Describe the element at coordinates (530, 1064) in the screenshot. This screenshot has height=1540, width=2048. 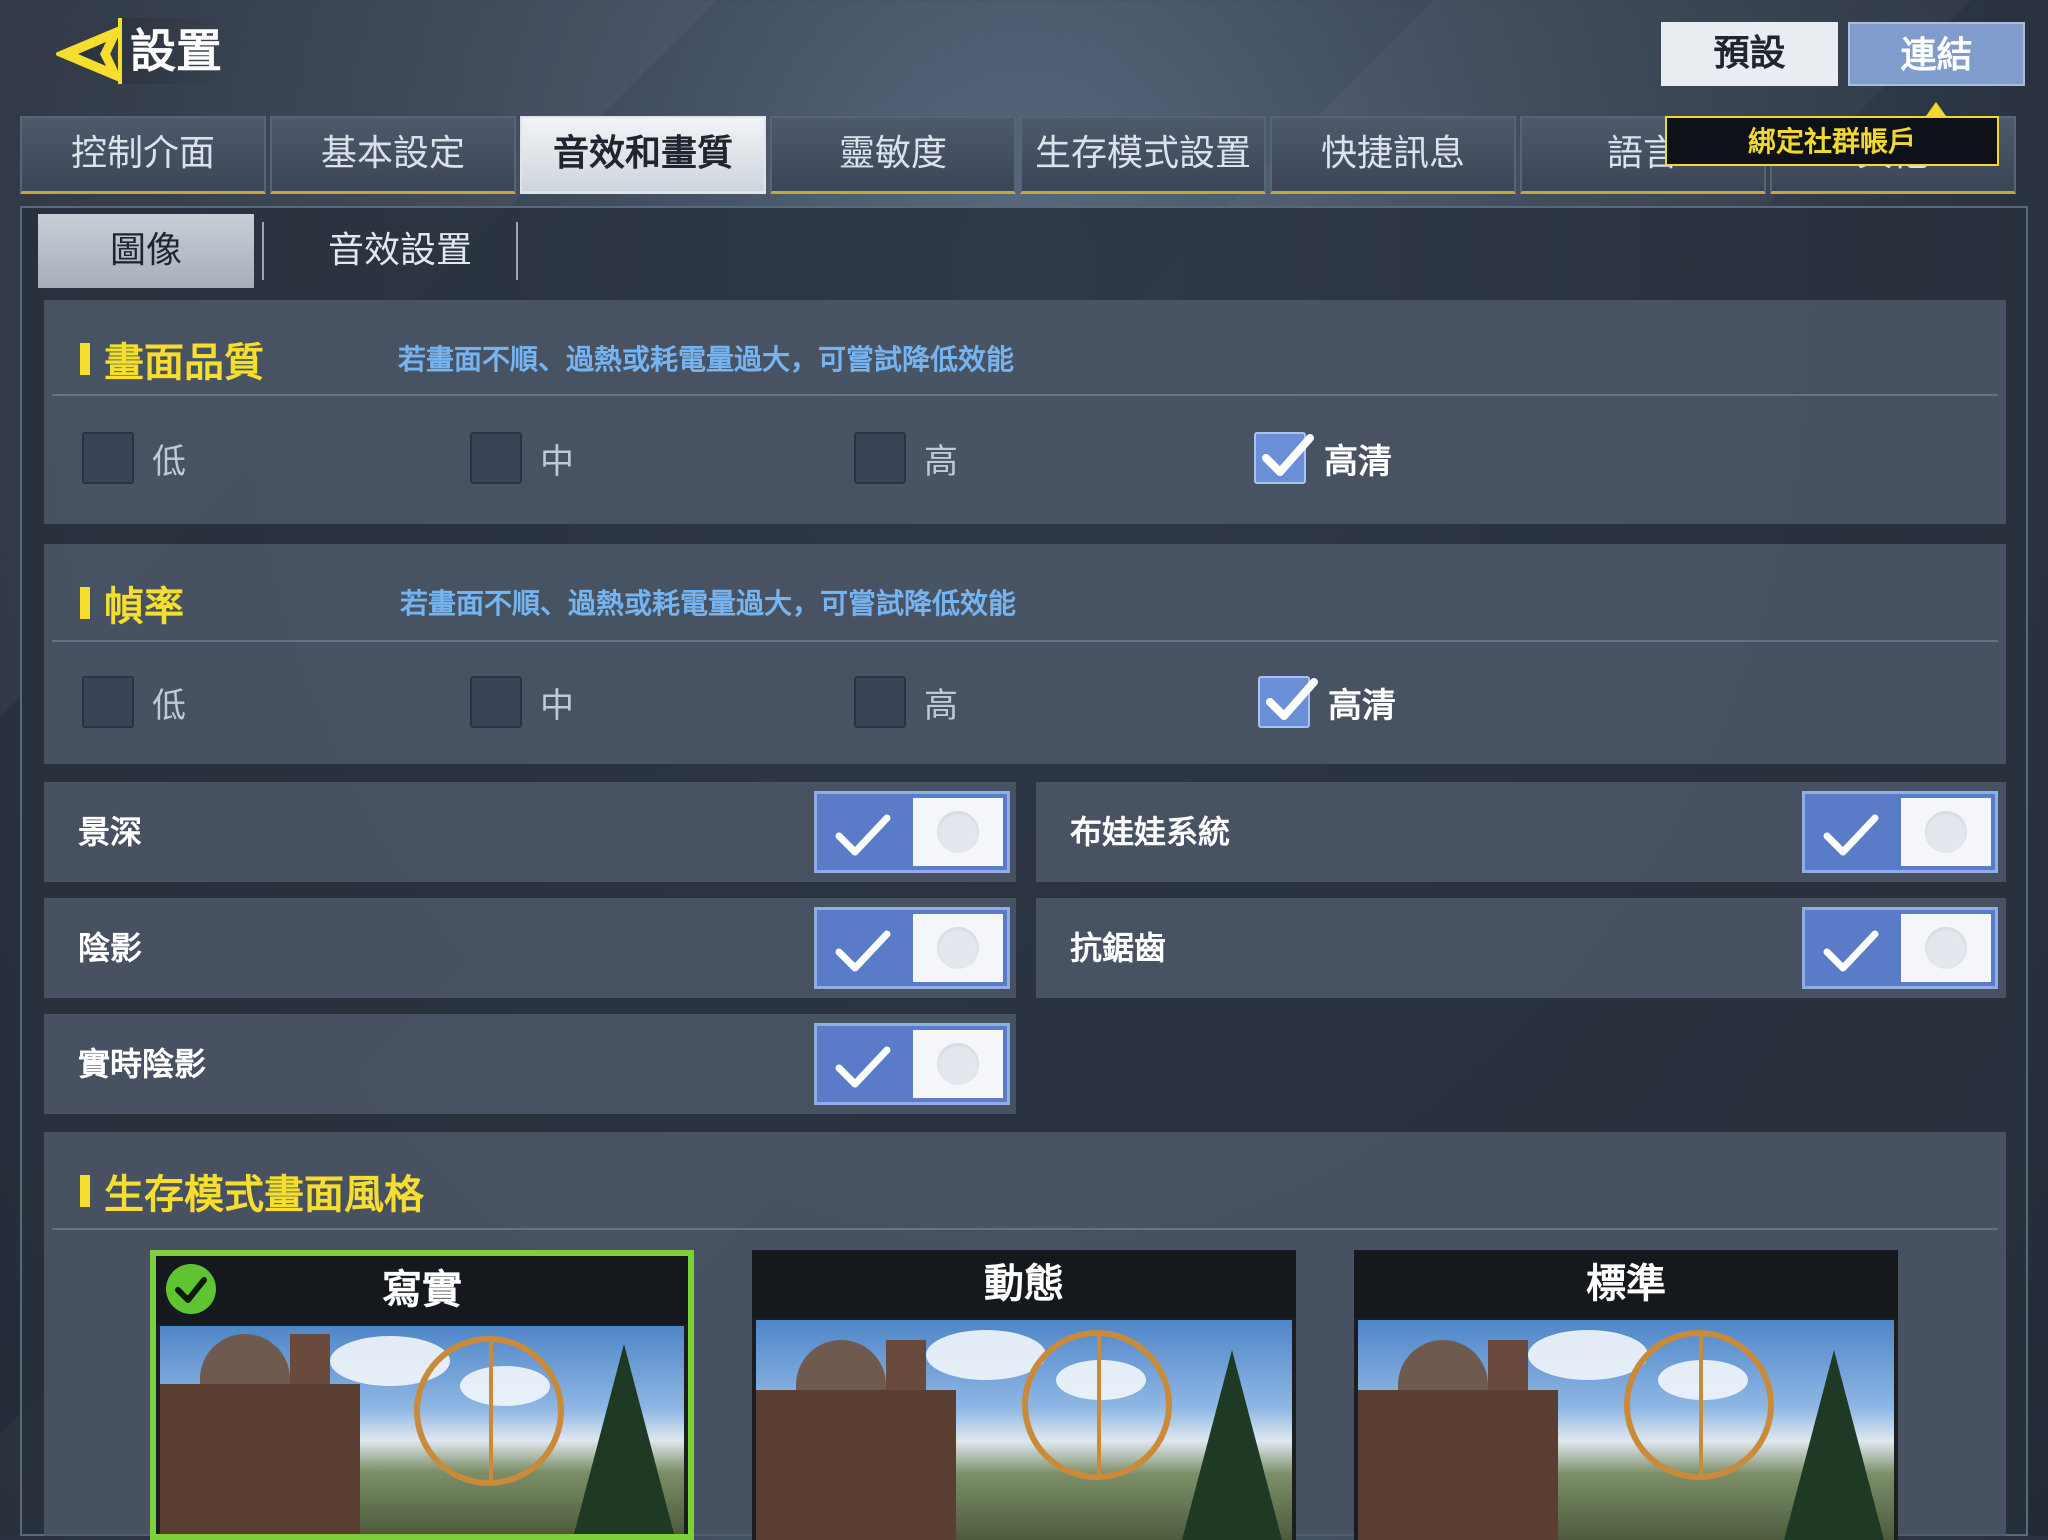
I see `toggle-row-realtime-shadow: 實時陰影` at that location.